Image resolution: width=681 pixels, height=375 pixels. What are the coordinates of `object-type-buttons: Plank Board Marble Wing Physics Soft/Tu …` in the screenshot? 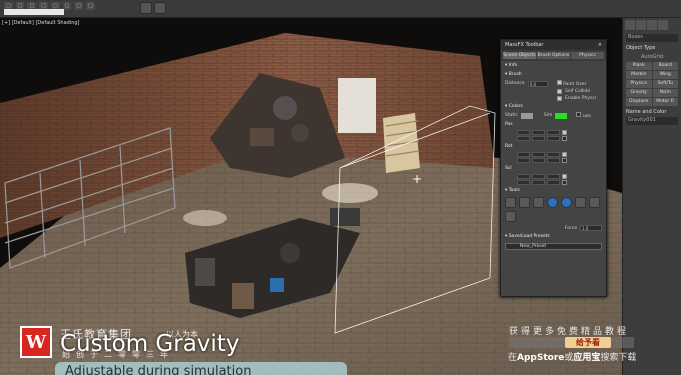 It's located at (652, 84).